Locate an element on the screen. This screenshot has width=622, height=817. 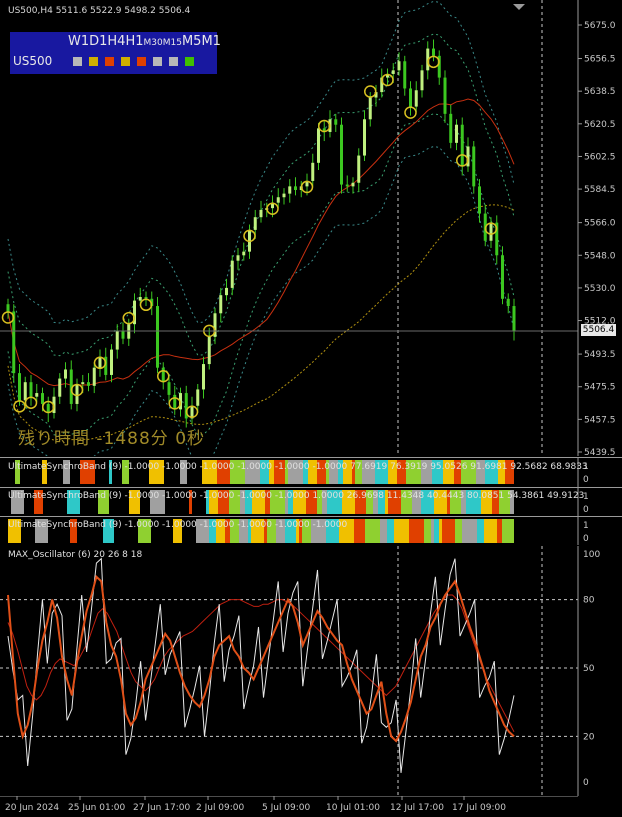
time-tick-label: 25 Jun 01:00 is located at coordinates (96, 808).